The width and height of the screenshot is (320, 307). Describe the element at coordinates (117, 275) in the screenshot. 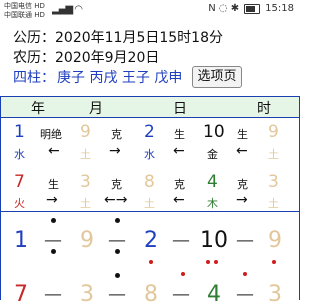

I see `row4-dot` at that location.